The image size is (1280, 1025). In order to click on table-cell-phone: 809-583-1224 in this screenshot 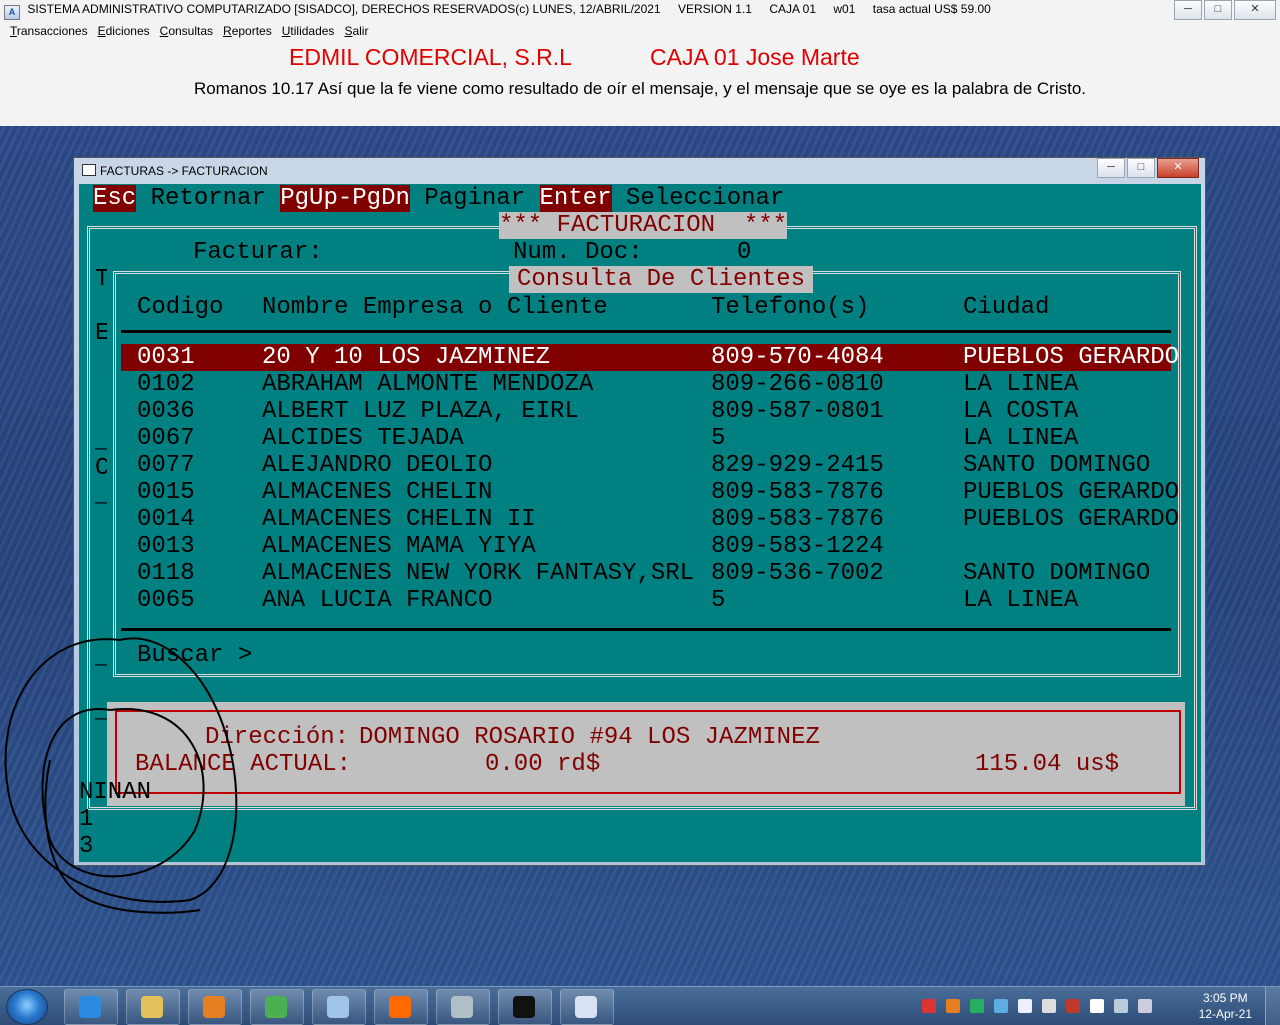, I will do `click(797, 546)`.